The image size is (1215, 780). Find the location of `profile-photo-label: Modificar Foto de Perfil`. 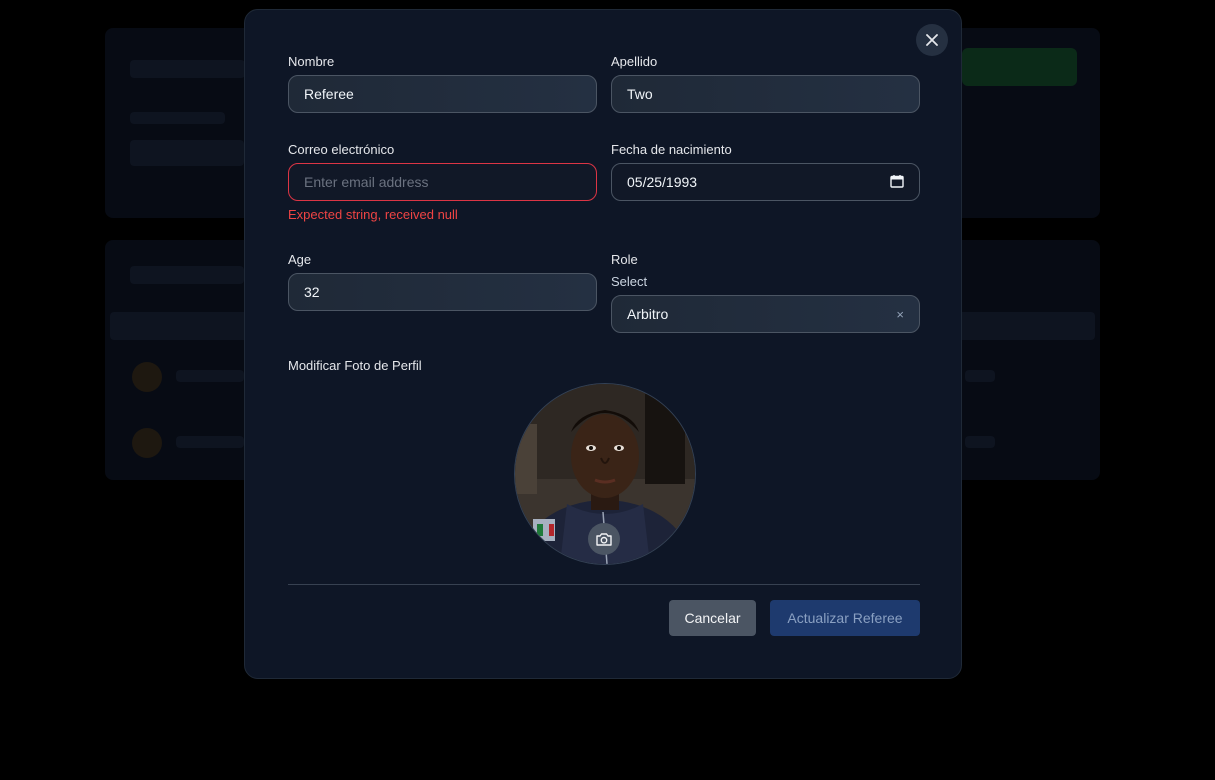

profile-photo-label: Modificar Foto de Perfil is located at coordinates (355, 365).